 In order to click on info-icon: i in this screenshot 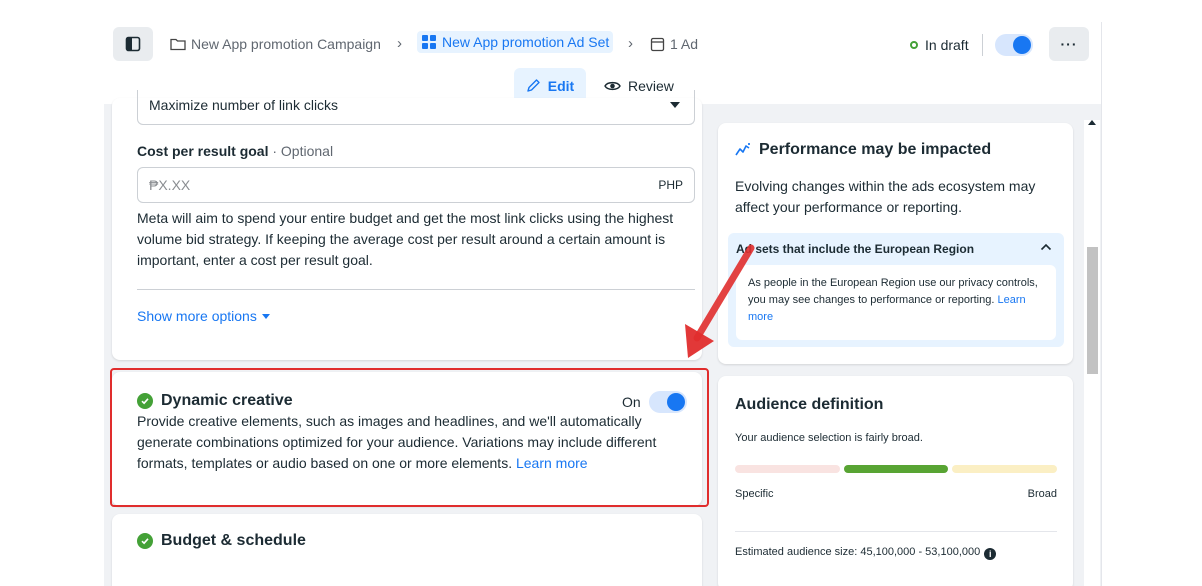, I will do `click(990, 554)`.